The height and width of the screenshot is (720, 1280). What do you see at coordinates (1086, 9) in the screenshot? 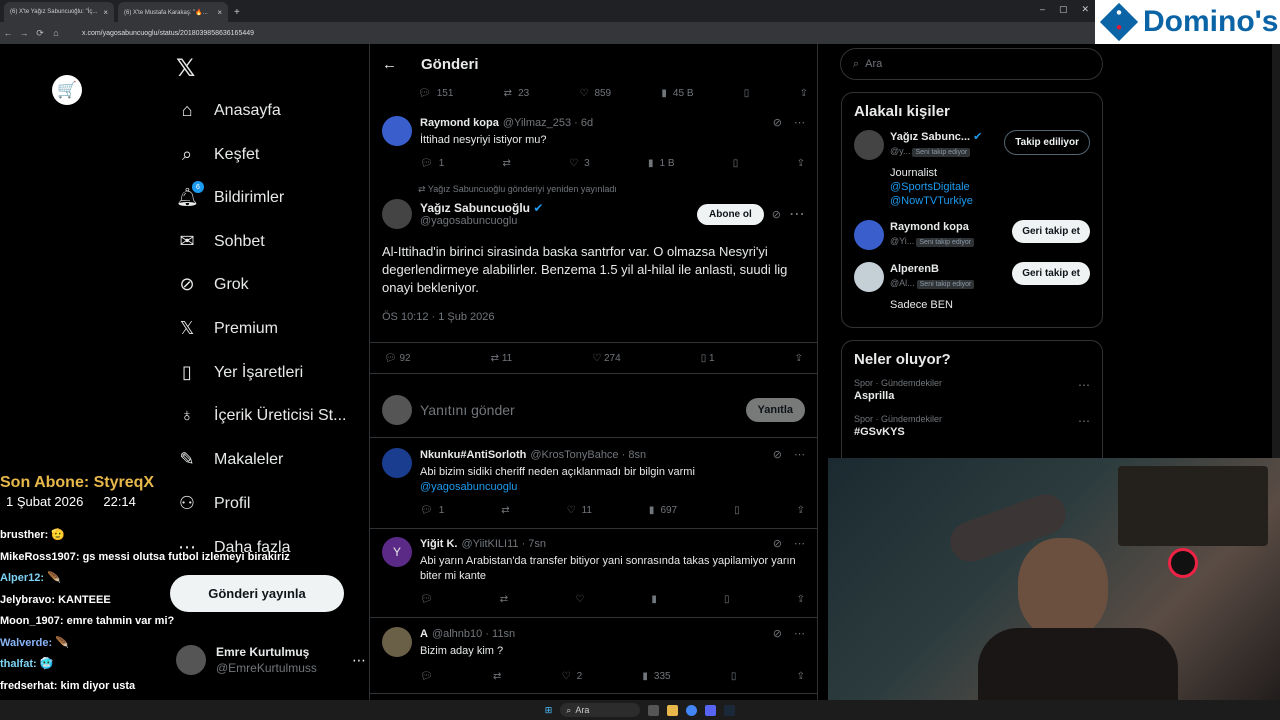
I see `close-window-icon: ✕` at bounding box center [1086, 9].